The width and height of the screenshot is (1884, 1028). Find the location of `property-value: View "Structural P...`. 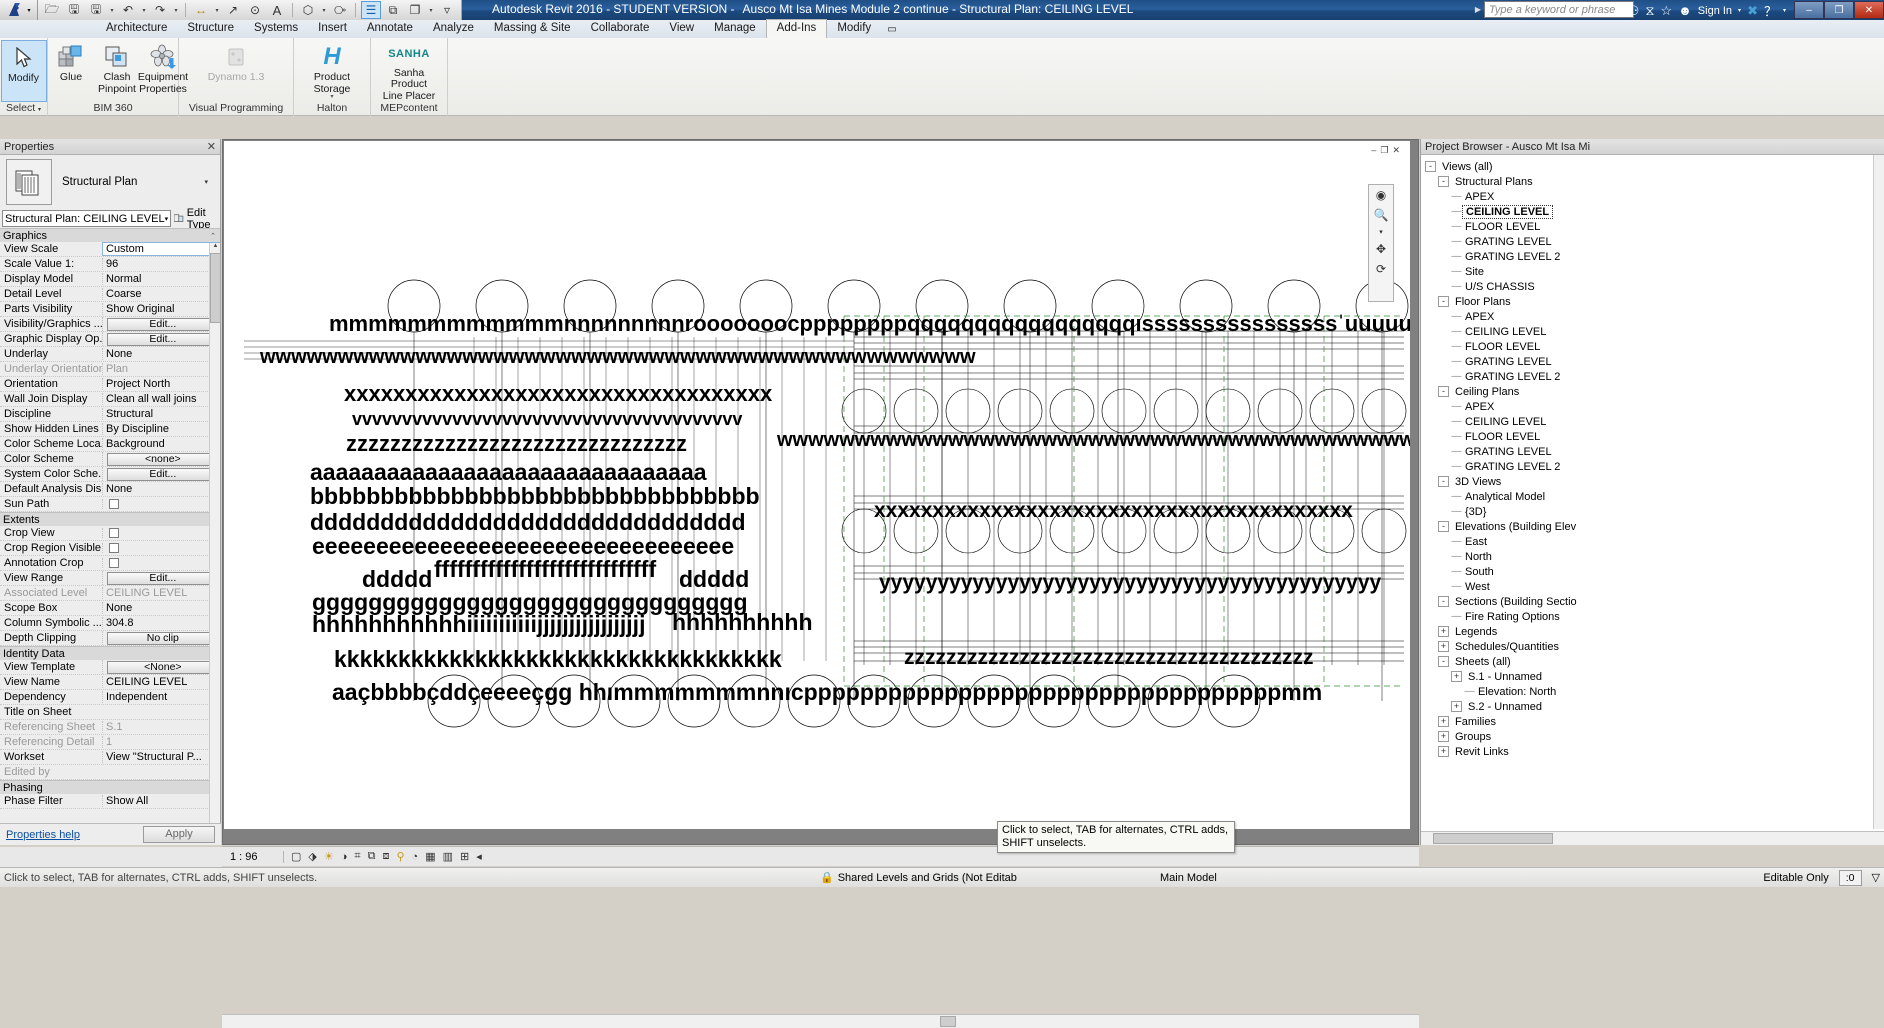

property-value: View "Structural P... is located at coordinates (161, 757).